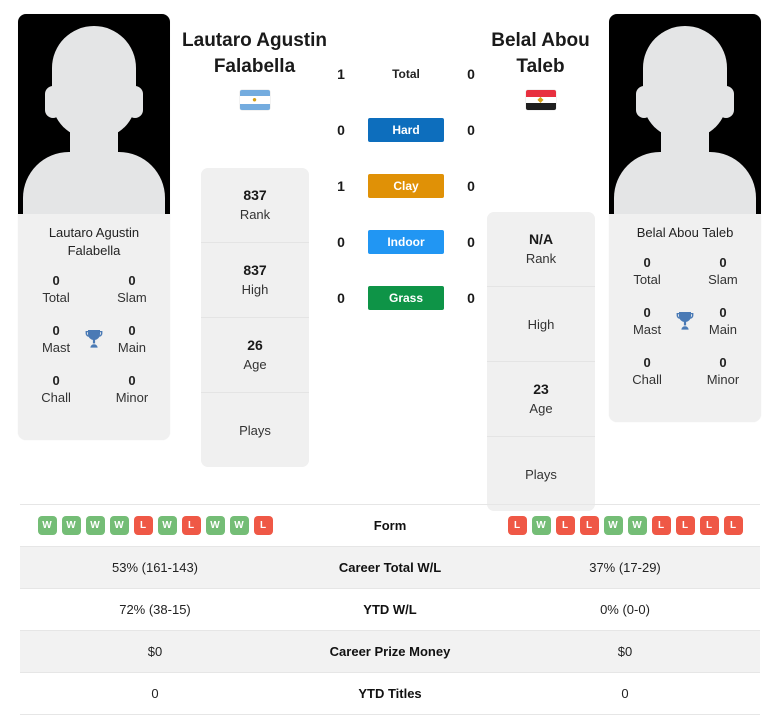  What do you see at coordinates (94, 374) in the screenshot?
I see `titles-spacer2-left` at bounding box center [94, 374].